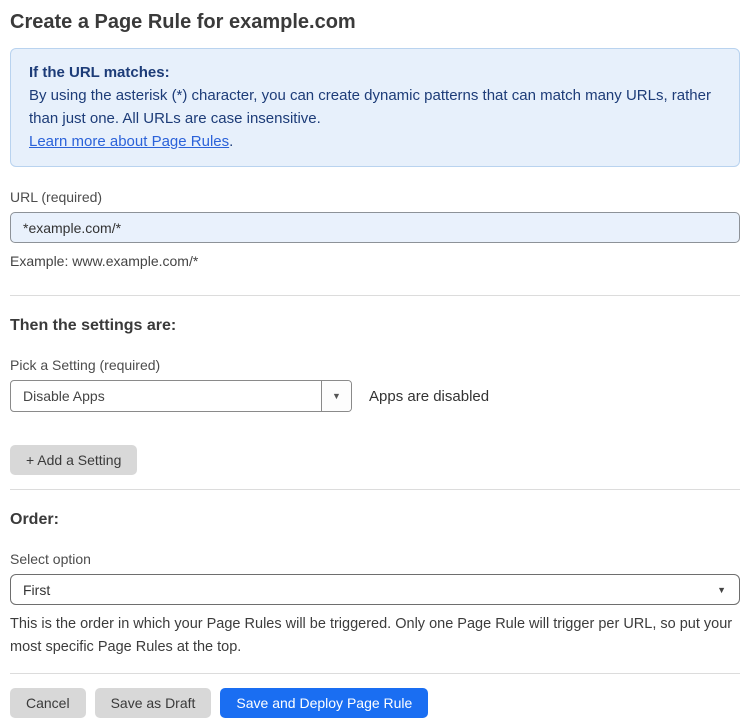 The width and height of the screenshot is (750, 718). Describe the element at coordinates (429, 396) in the screenshot. I see `setting-status-text: Apps are disabled` at that location.